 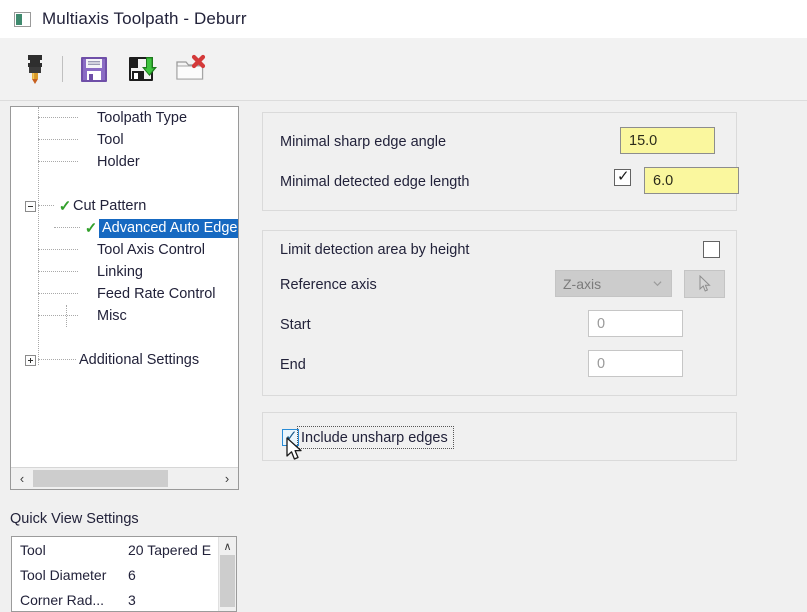 I want to click on sidebar-item-misc: Misc, so click(x=124, y=316).